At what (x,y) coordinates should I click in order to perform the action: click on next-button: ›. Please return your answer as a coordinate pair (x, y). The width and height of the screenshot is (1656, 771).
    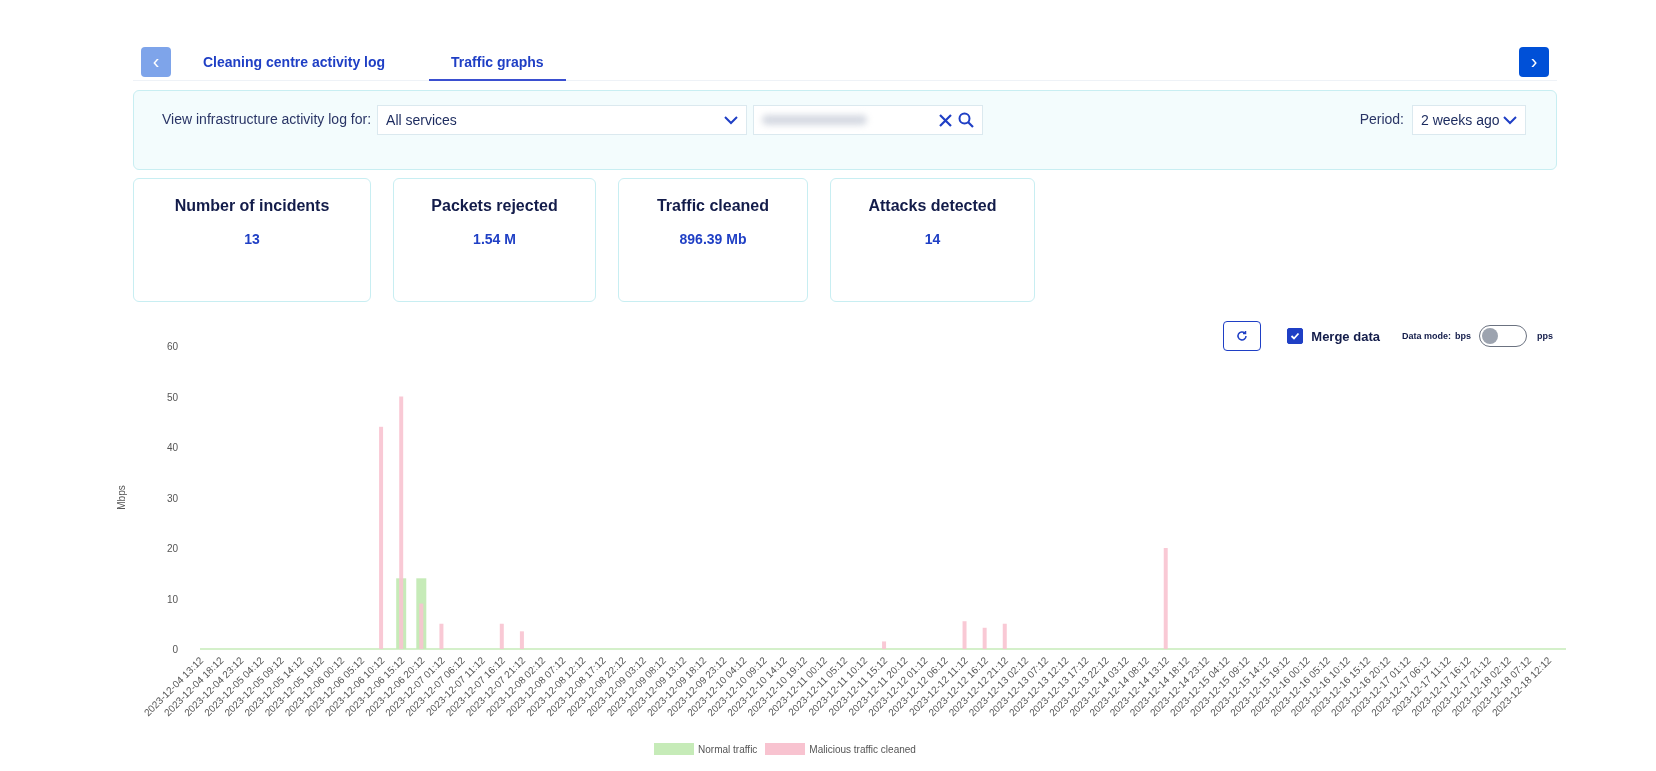
    Looking at the image, I should click on (1534, 62).